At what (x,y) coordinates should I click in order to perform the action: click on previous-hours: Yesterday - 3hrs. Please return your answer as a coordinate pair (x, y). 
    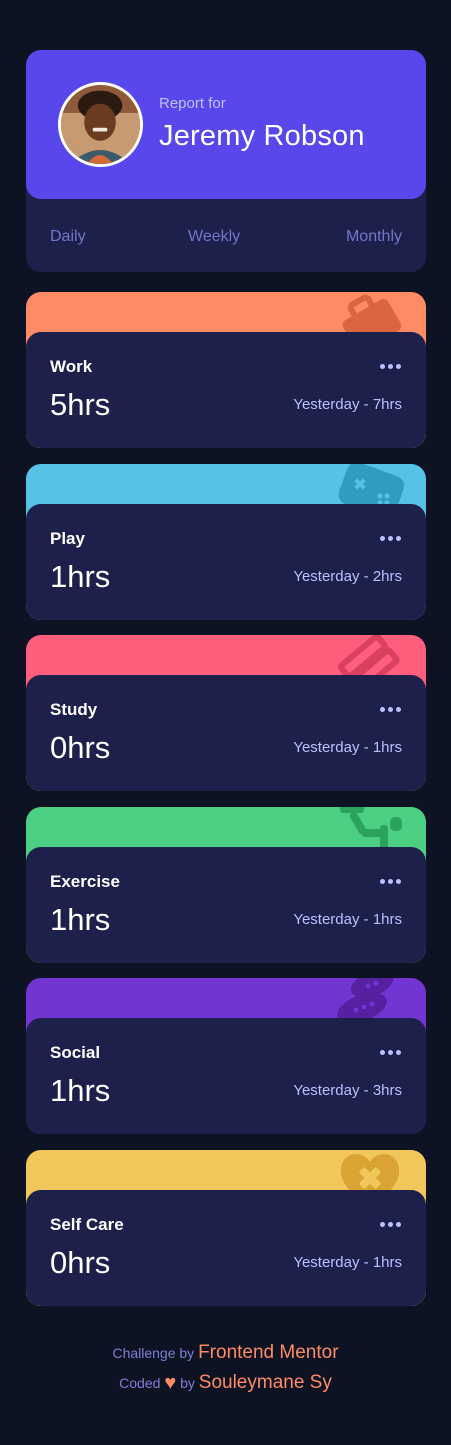
    Looking at the image, I should click on (347, 1090).